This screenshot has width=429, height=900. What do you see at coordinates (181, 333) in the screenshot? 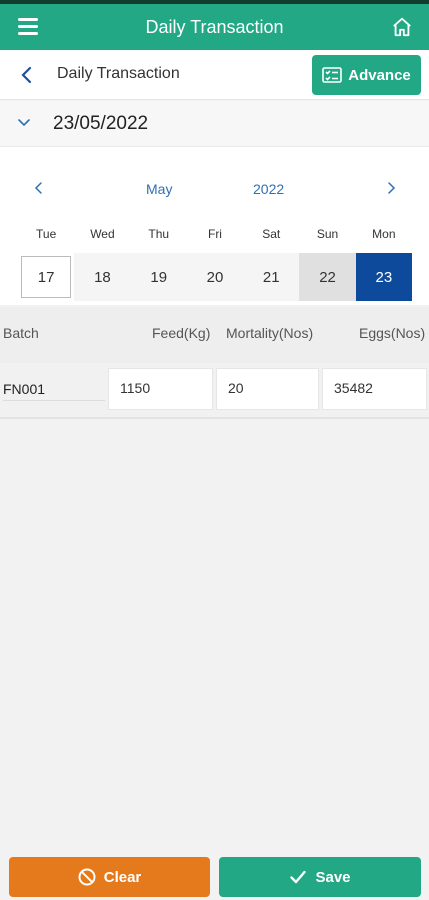
I see `column-header-feed: Feed(Kg)` at bounding box center [181, 333].